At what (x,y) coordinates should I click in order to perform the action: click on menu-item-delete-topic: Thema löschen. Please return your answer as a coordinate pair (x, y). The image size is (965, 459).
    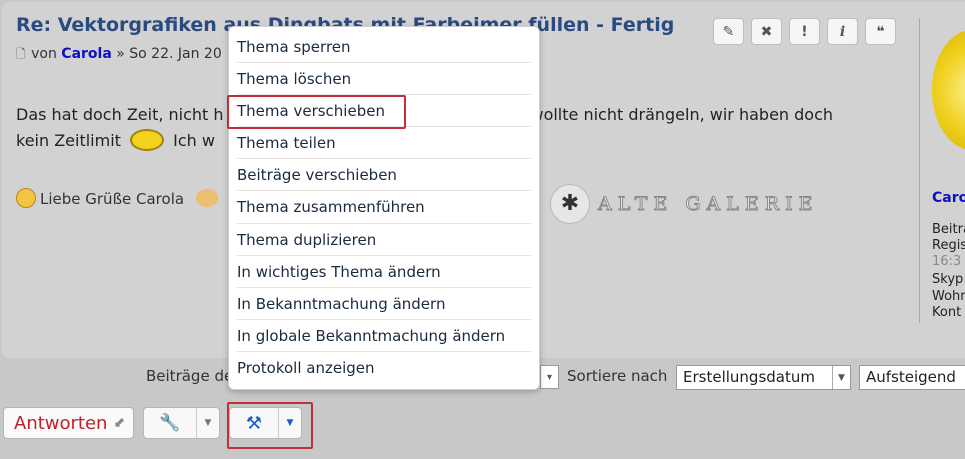
    Looking at the image, I should click on (384, 79).